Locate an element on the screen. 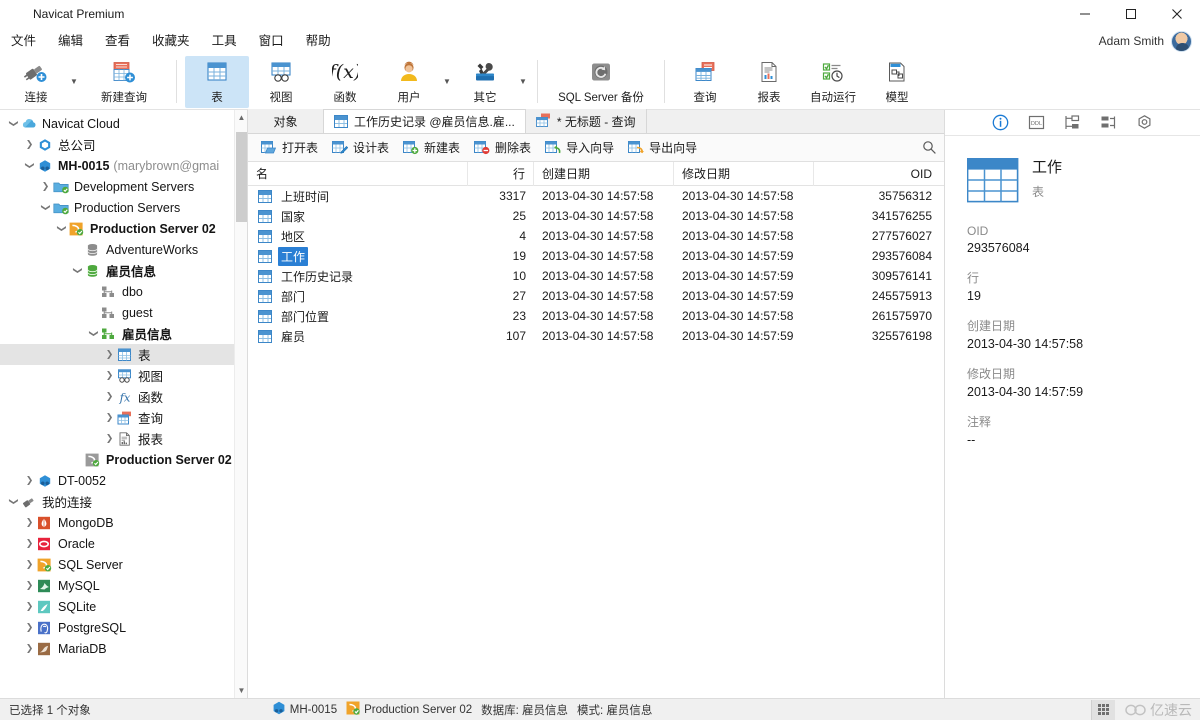 This screenshot has width=1200, height=720. menu-favorites: 收藏夹 is located at coordinates (171, 41).